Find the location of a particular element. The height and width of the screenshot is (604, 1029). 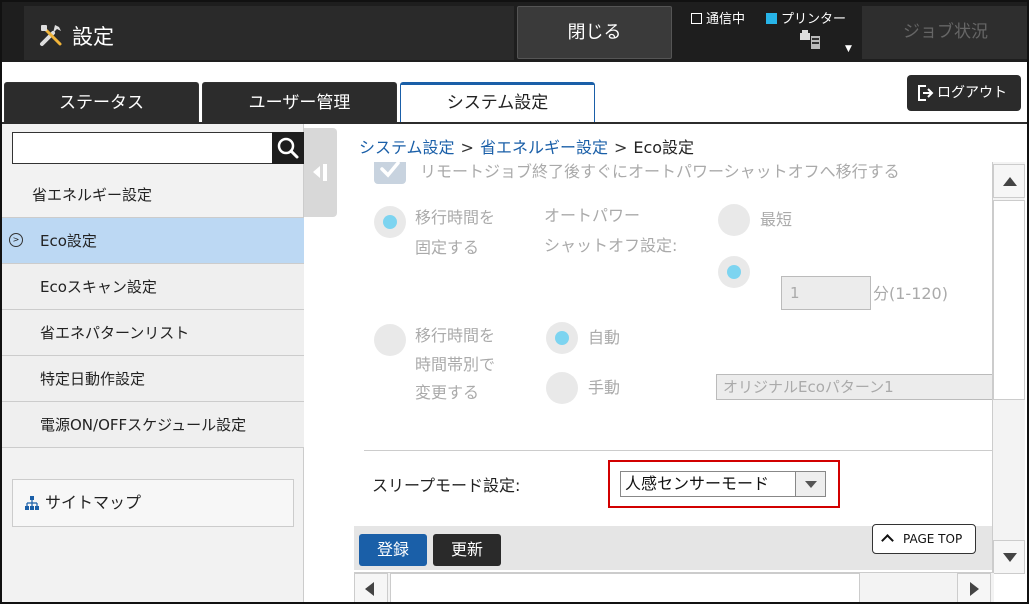

sidebar-item-label: Eco設定 is located at coordinates (68, 241).